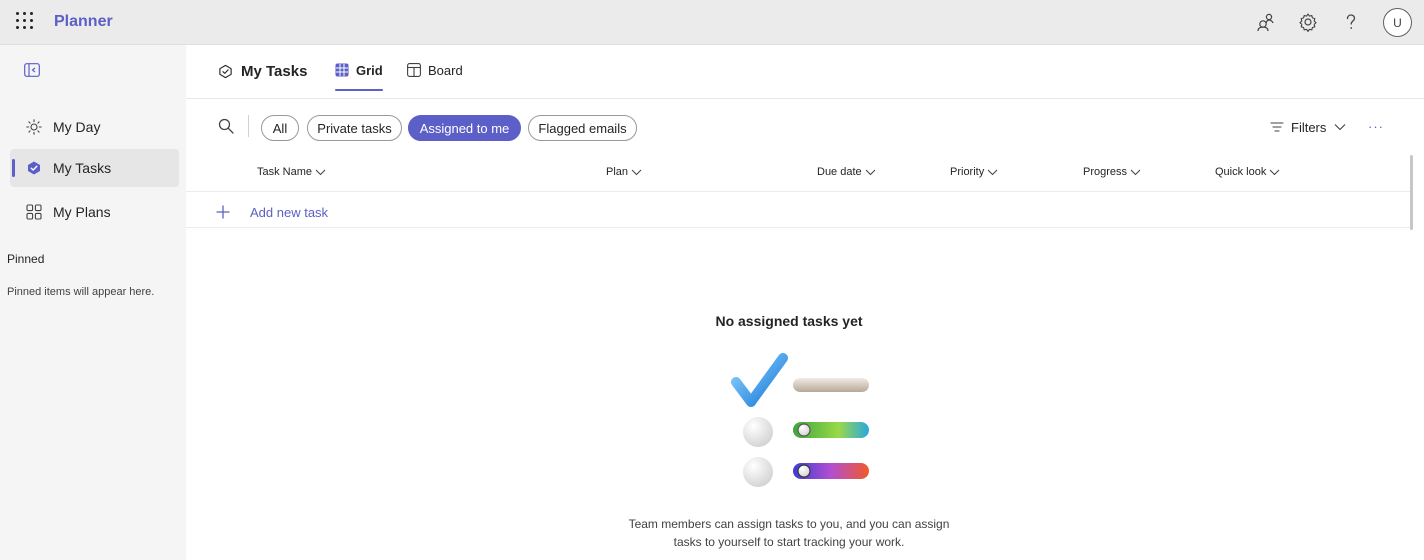 The height and width of the screenshot is (560, 1424). I want to click on column-header-due-date: Due date, so click(846, 172).